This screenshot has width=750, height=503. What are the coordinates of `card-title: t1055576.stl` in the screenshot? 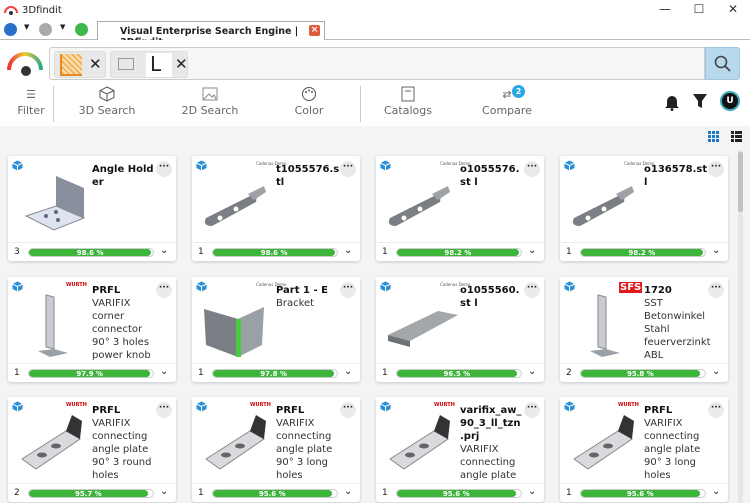 It's located at (308, 176).